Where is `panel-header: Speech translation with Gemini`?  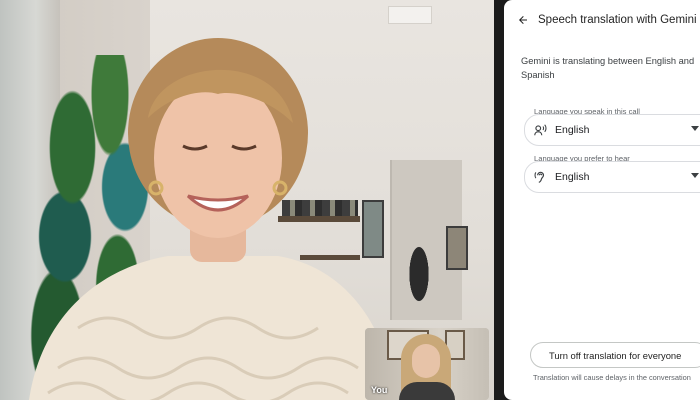 panel-header: Speech translation with Gemini is located at coordinates (606, 20).